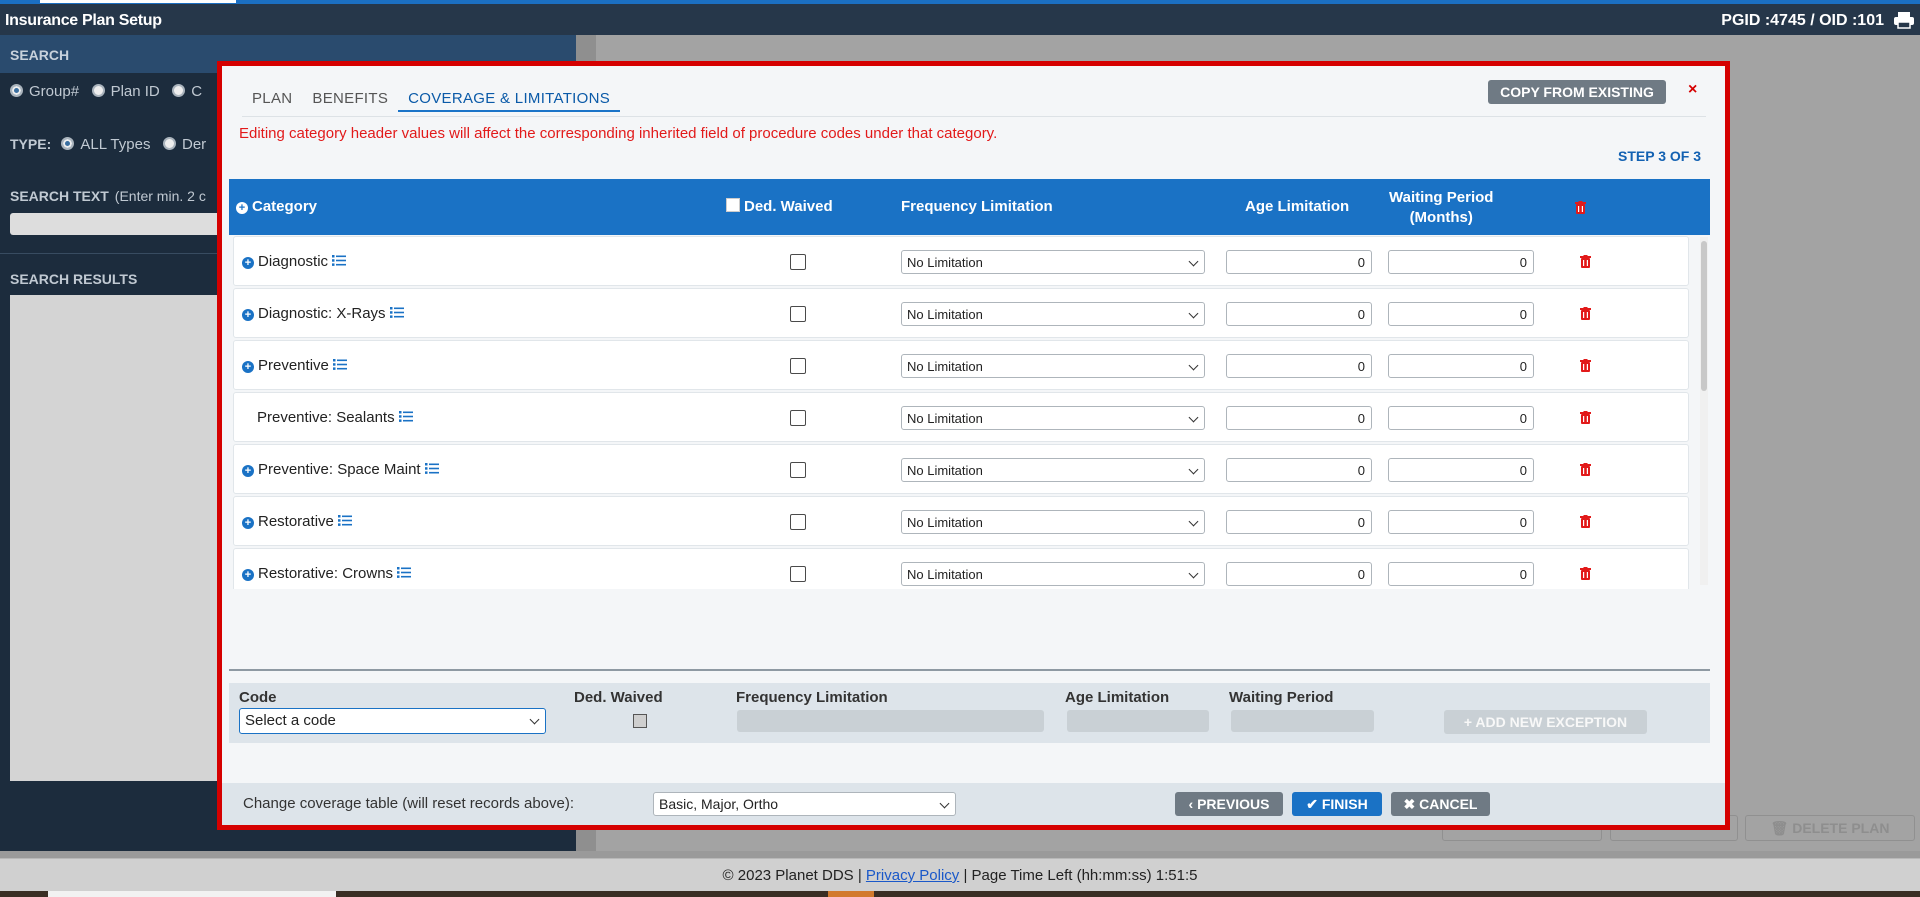 This screenshot has width=1920, height=897. What do you see at coordinates (1193, 804) in the screenshot?
I see `chevron-left-icon: ‹` at bounding box center [1193, 804].